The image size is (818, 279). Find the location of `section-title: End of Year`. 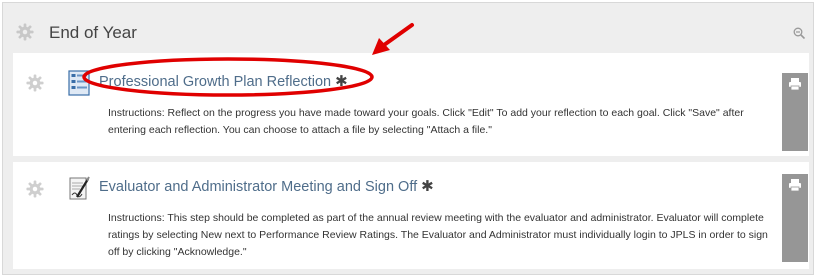

section-title: End of Year is located at coordinates (93, 32).